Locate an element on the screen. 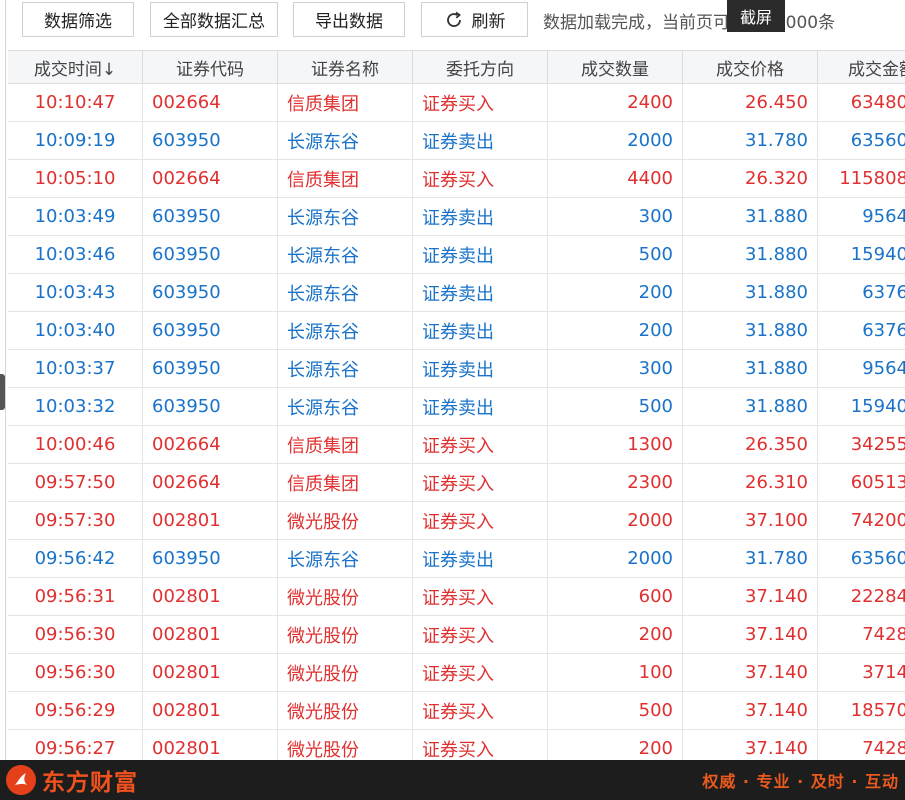 This screenshot has height=800, width=905. table-row: 10:03:40 603950 长源东谷 证券卖出 200 31.880 6376 is located at coordinates (456, 331).